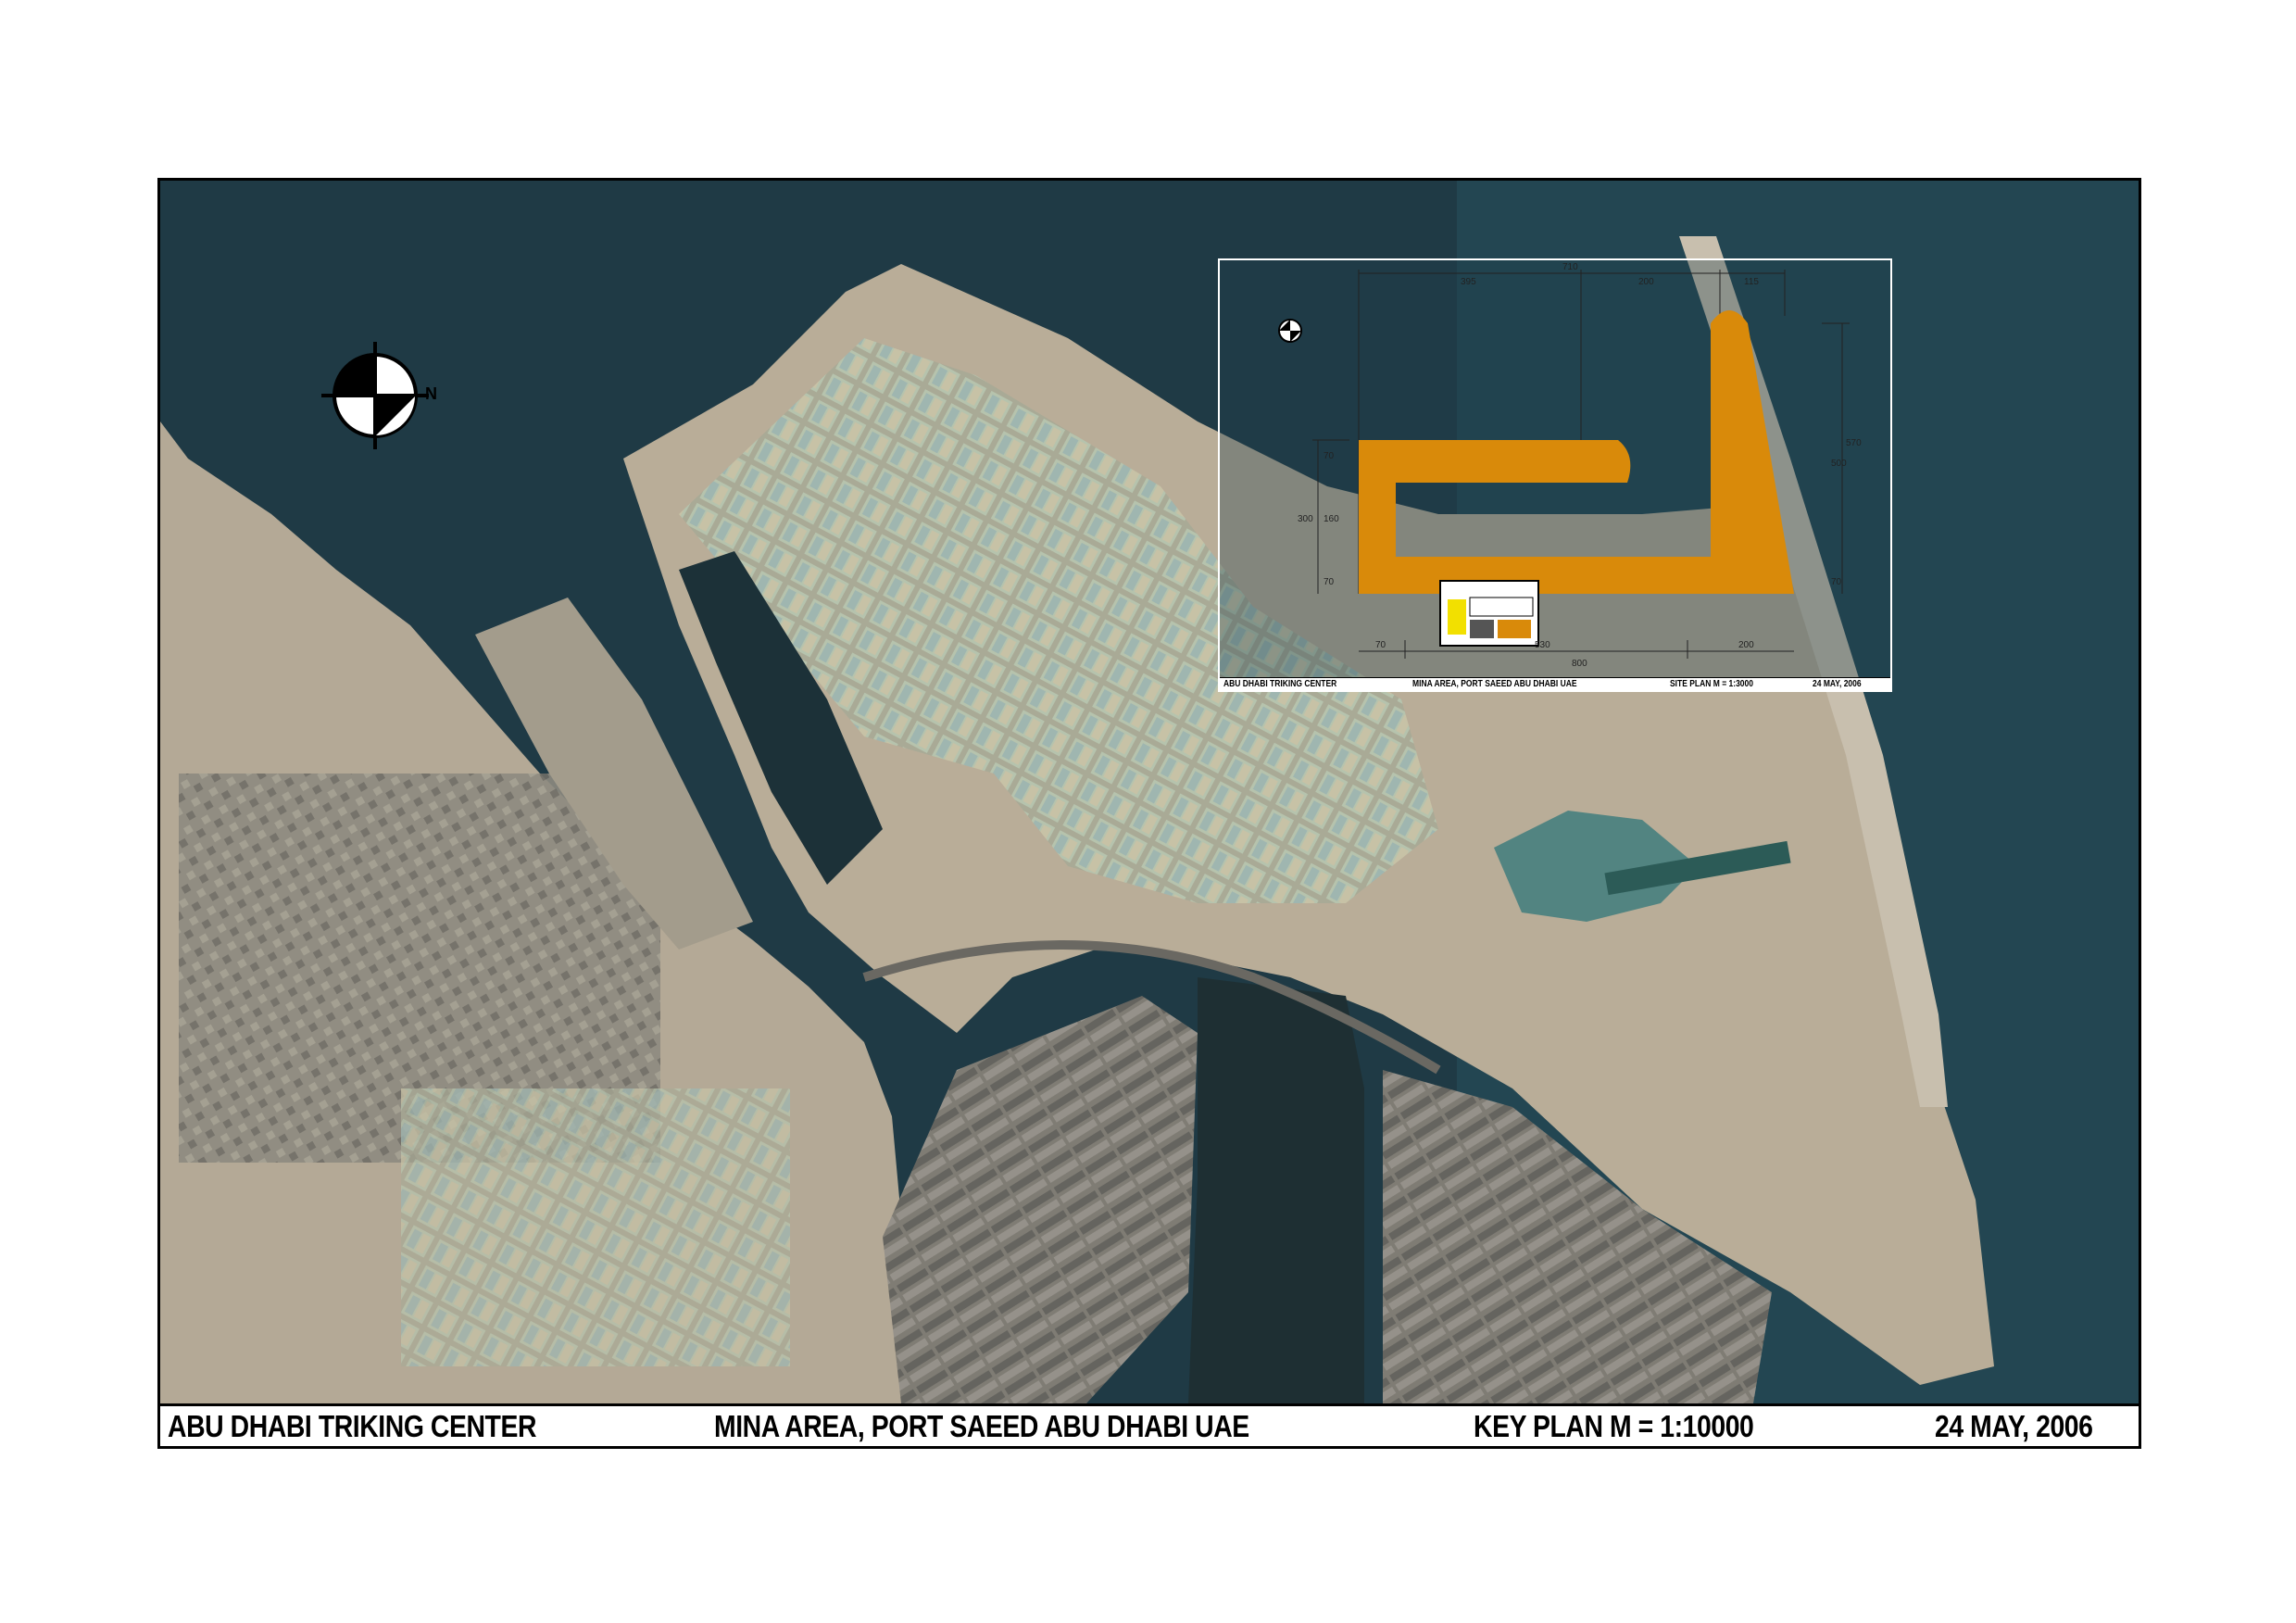 This screenshot has width=2296, height=1623. I want to click on north-label: N, so click(431, 393).